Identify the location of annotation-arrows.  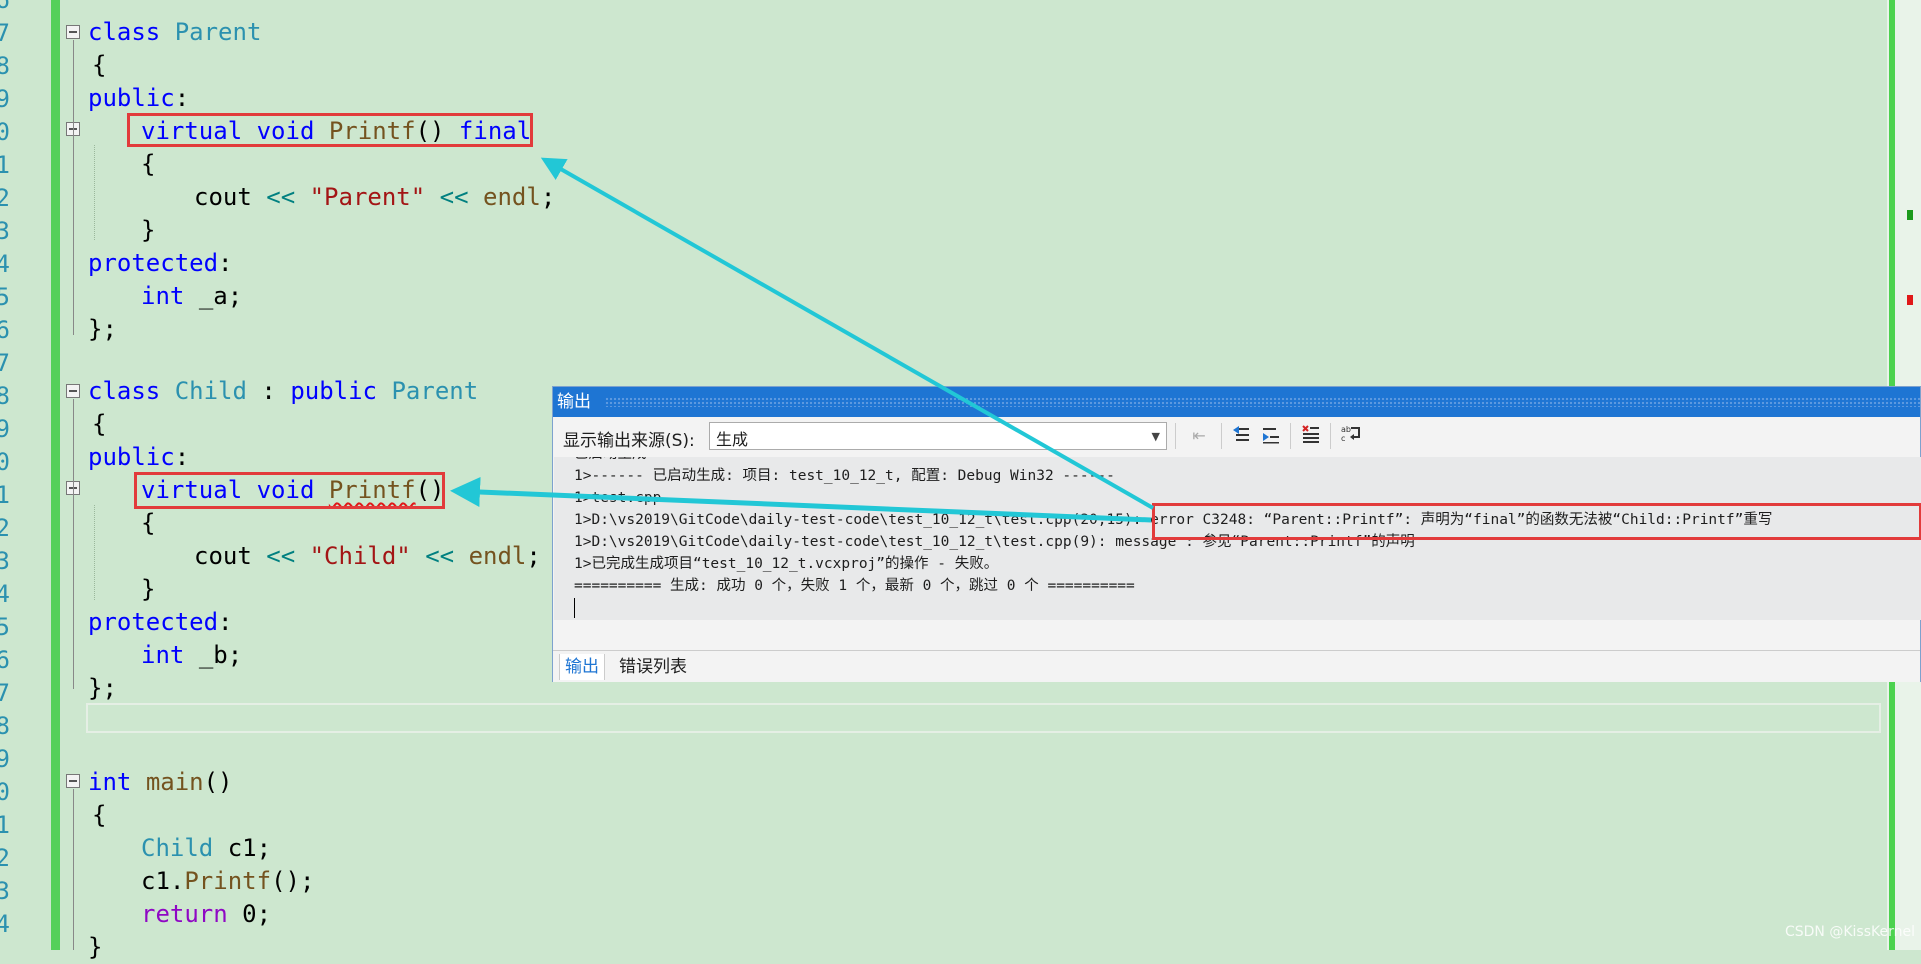
(802, 340).